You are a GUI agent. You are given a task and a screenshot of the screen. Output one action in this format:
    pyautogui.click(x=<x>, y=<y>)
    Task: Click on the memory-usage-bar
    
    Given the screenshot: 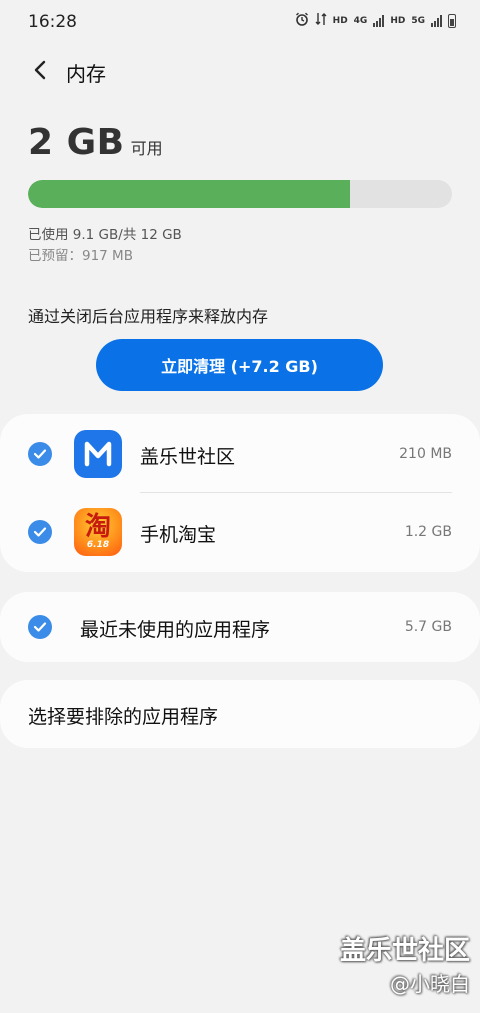 What is the action you would take?
    pyautogui.click(x=240, y=194)
    